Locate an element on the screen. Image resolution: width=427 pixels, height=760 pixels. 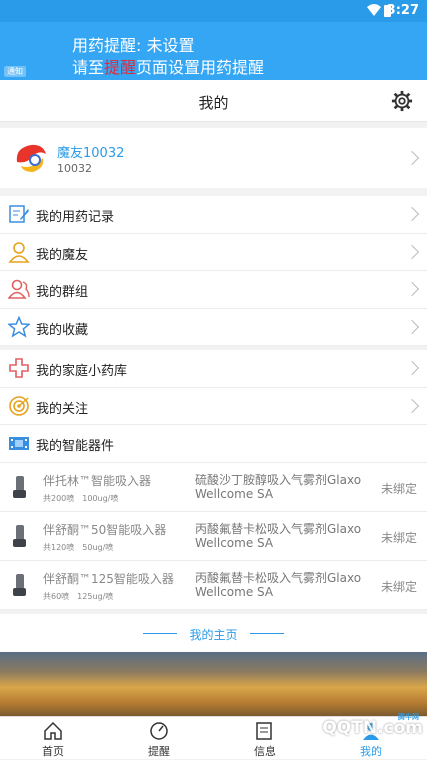
device-spec: 共120喷 50ug/喷 is located at coordinates (78, 547).